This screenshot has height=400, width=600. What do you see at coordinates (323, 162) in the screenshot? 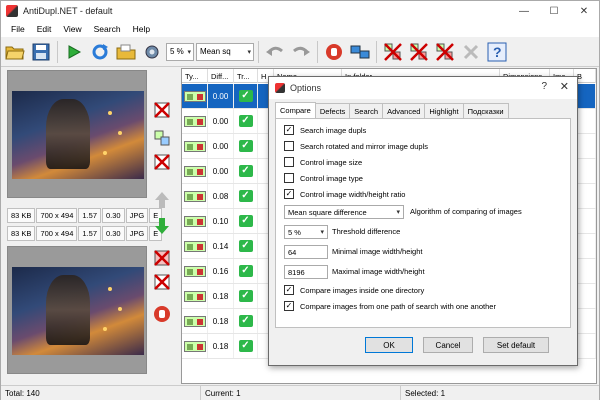
I see `option-control-size: Control image size` at bounding box center [323, 162].